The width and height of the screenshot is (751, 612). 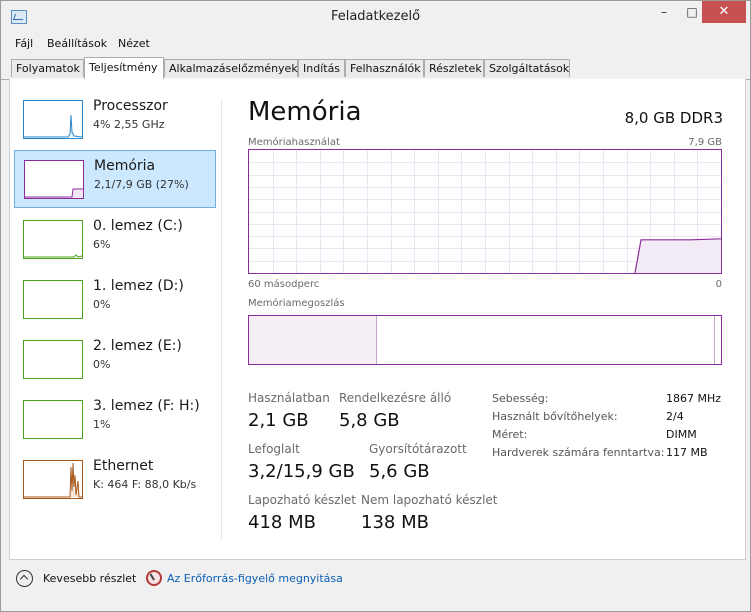 What do you see at coordinates (53, 119) in the screenshot?
I see `cpu-graph-icon` at bounding box center [53, 119].